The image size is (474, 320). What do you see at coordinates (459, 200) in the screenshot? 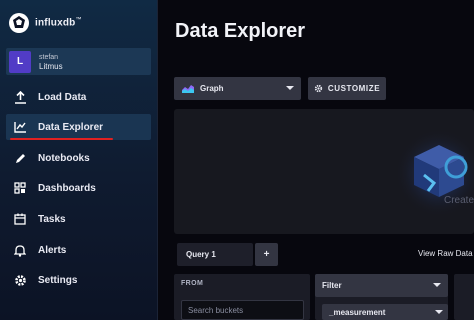
I see `graph-empty-text: Create a` at bounding box center [459, 200].